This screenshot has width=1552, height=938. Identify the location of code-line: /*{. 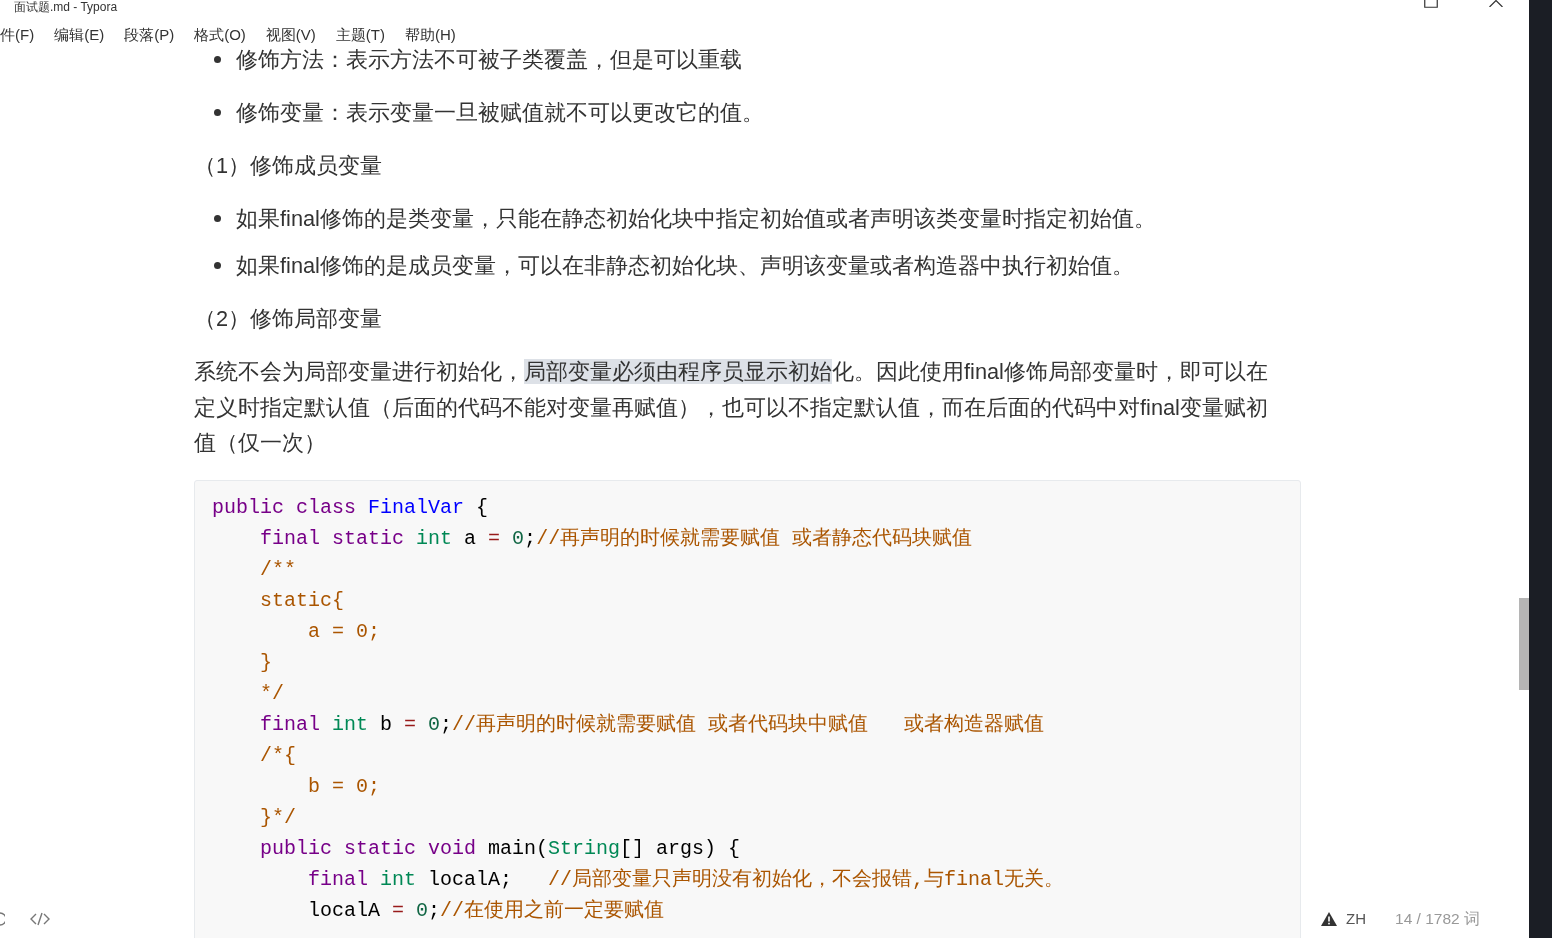
(278, 756).